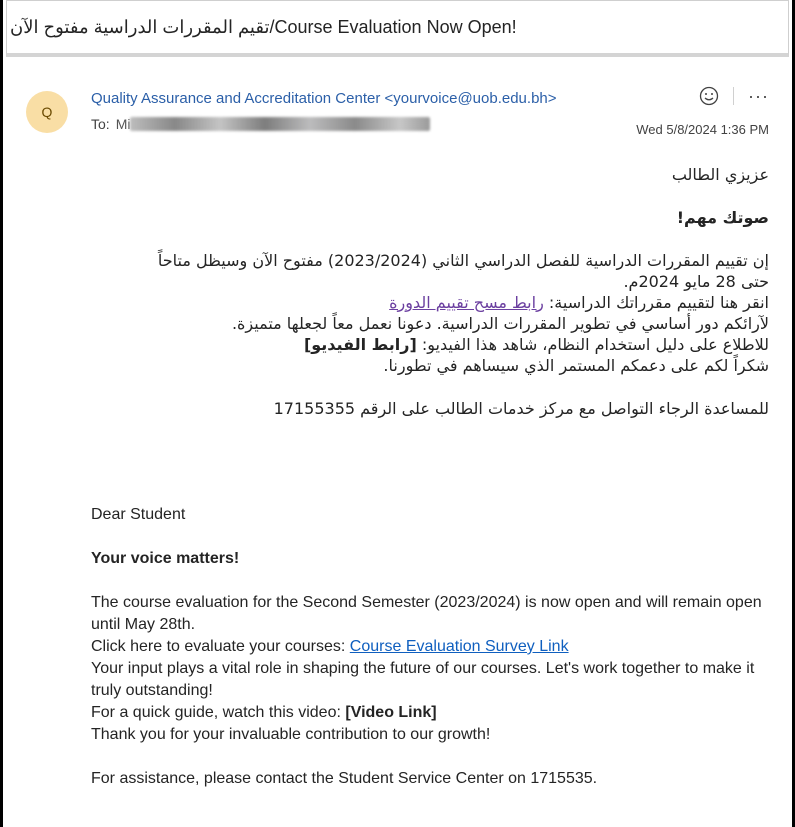 The width and height of the screenshot is (795, 827). I want to click on more-actions-icon: ···, so click(758, 96).